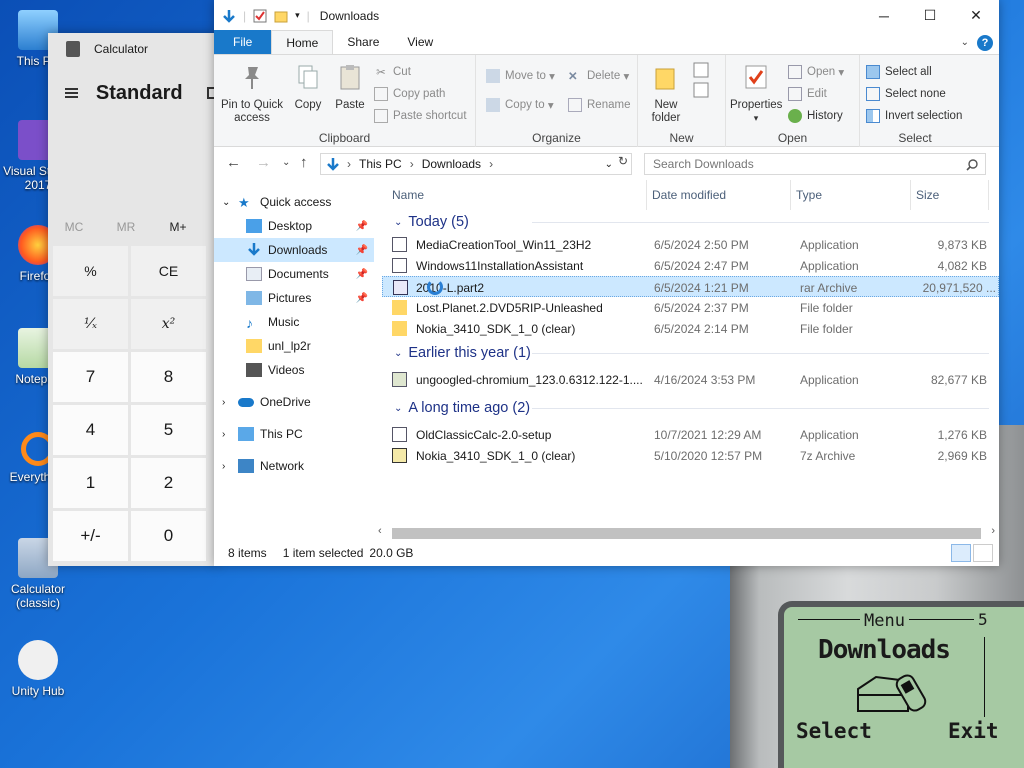  What do you see at coordinates (606, 15) in the screenshot?
I see `explorer-titlebar: | ▾ | Downloads ─ ☐ ✕` at bounding box center [606, 15].